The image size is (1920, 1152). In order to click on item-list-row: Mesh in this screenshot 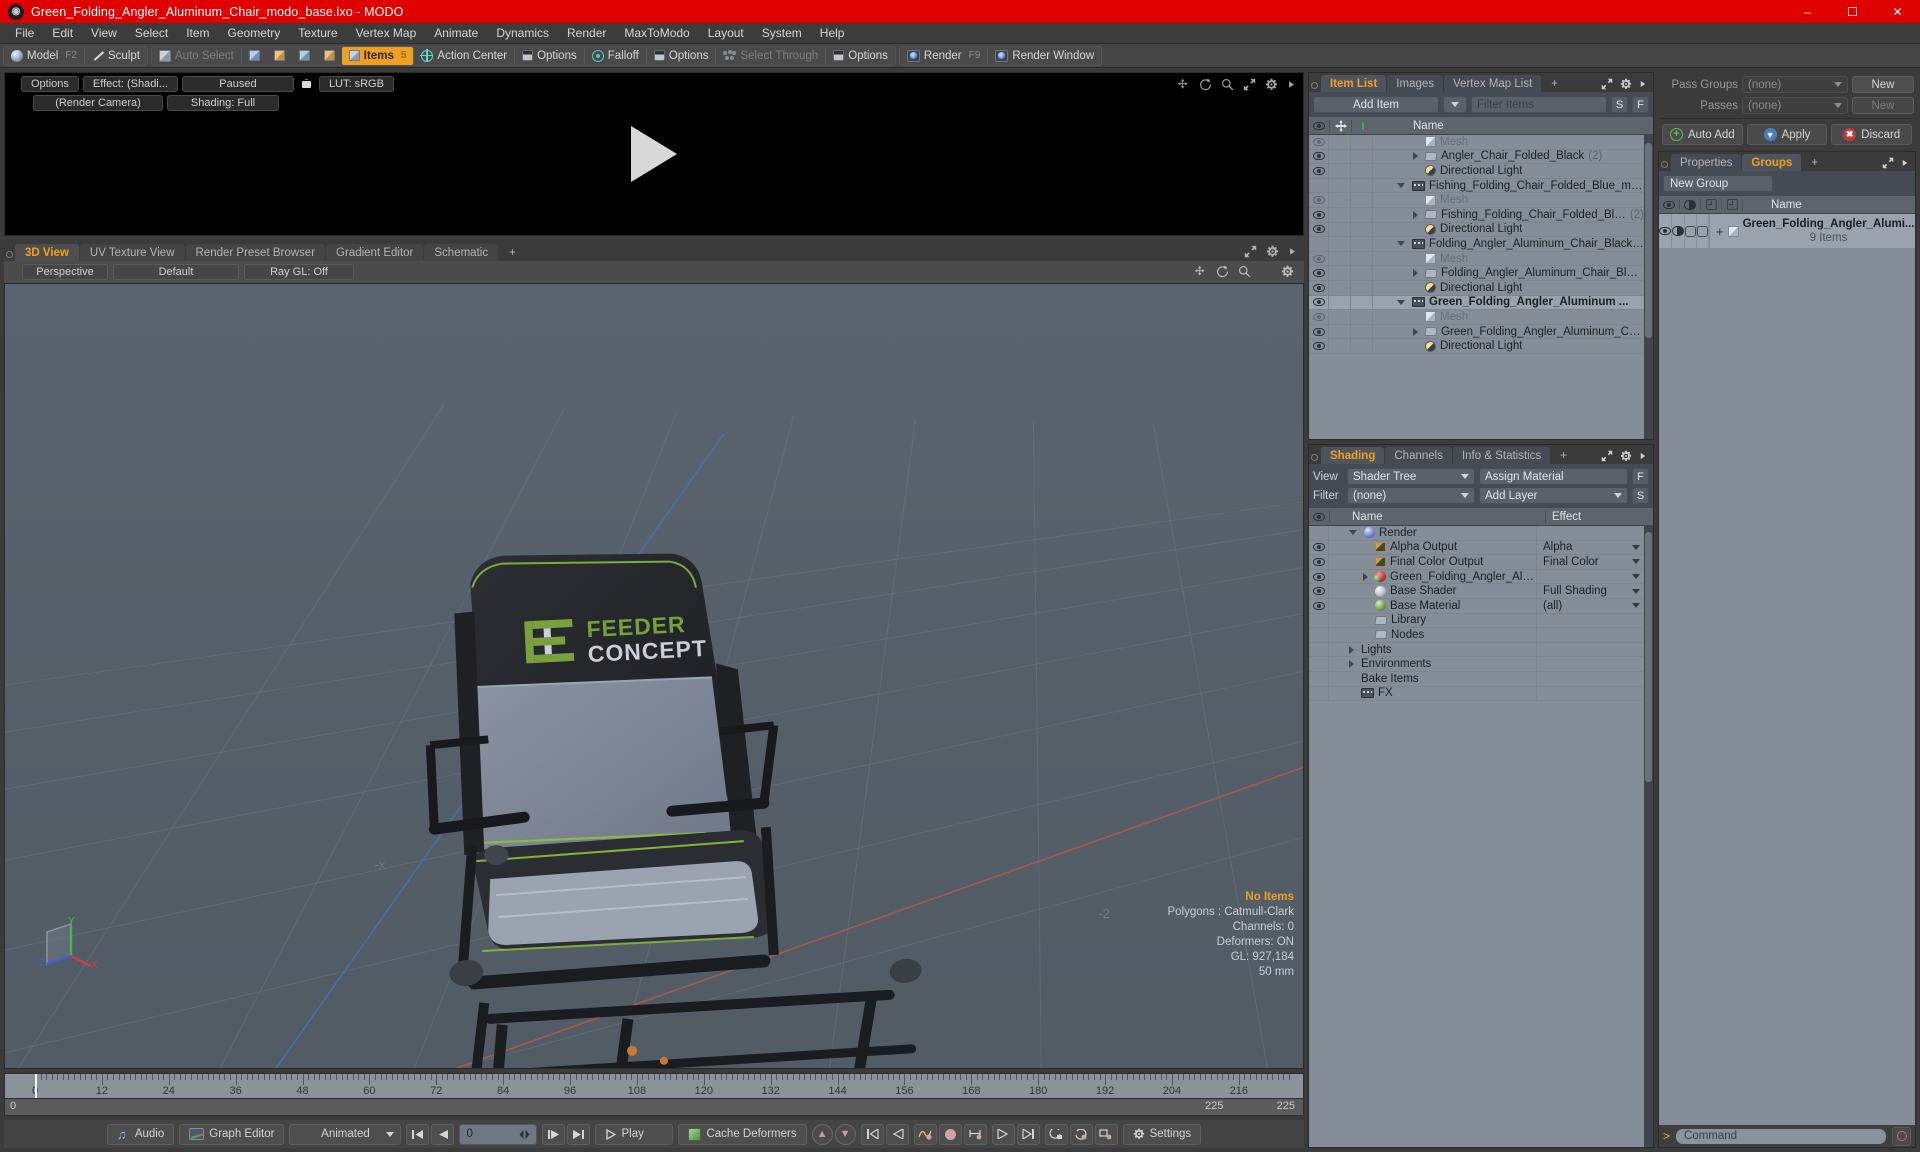, I will do `click(1476, 259)`.